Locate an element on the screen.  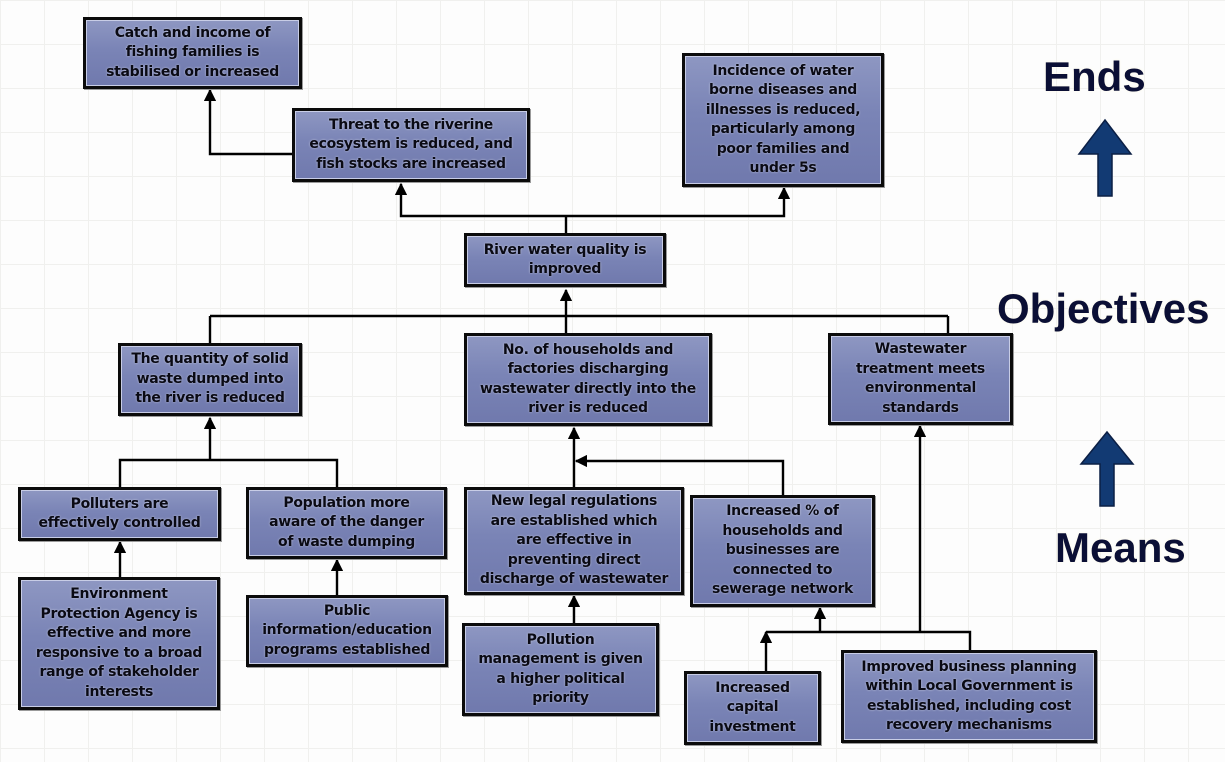
side-label-ends: Ends is located at coordinates (1094, 76).